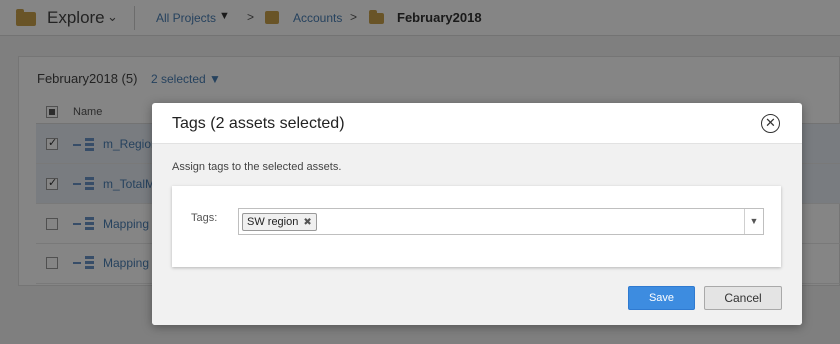 This screenshot has width=840, height=344. What do you see at coordinates (257, 167) in the screenshot?
I see `dialog-instruction: Assign tags to the selected assets.` at bounding box center [257, 167].